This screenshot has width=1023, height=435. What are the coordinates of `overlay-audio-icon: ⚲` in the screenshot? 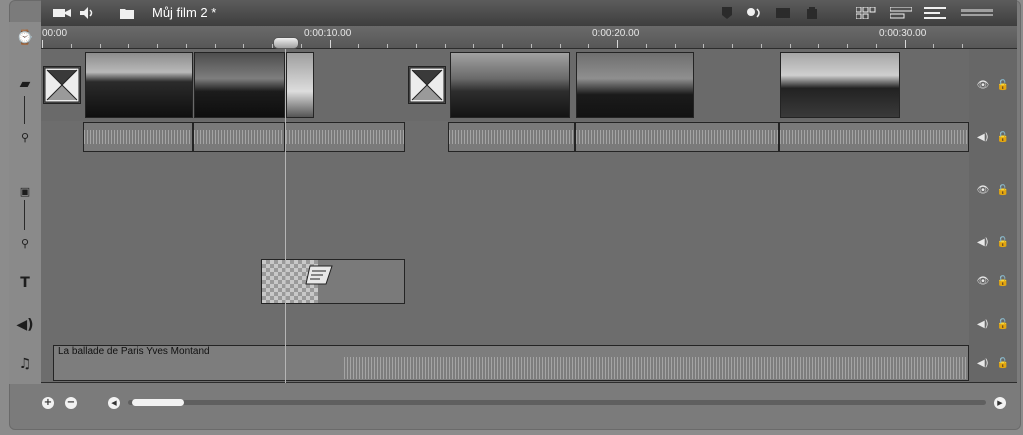 It's located at (25, 243).